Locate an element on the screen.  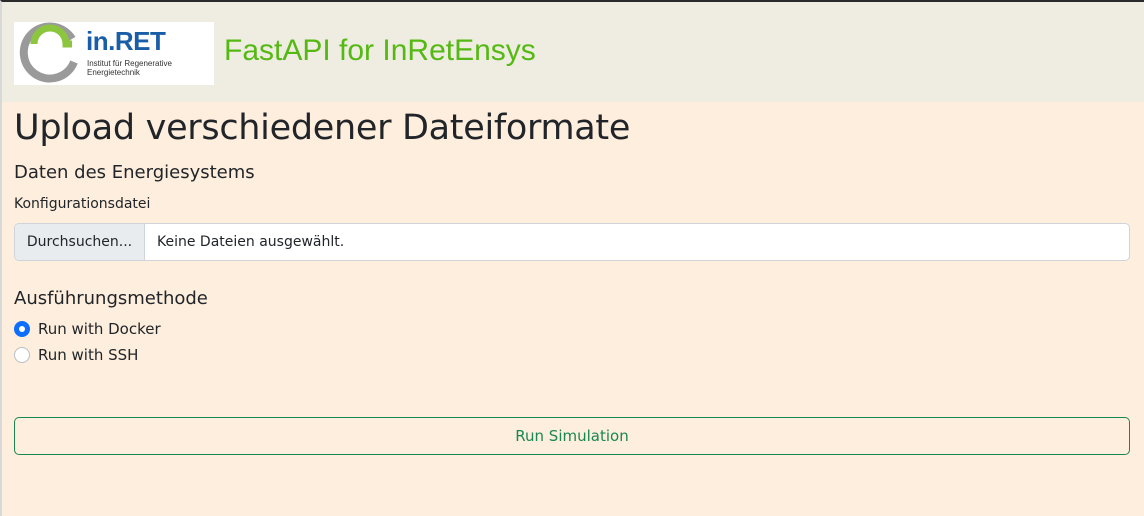
file-status-text: Keine Dateien ausgewählt. is located at coordinates (251, 242).